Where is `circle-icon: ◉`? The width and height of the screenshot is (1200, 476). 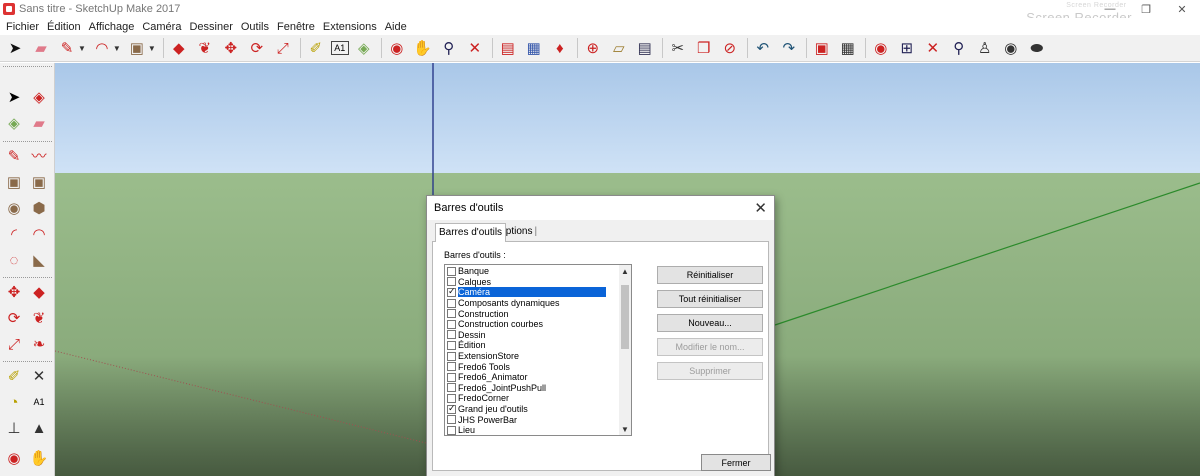
circle-icon: ◉ is located at coordinates (14, 208).